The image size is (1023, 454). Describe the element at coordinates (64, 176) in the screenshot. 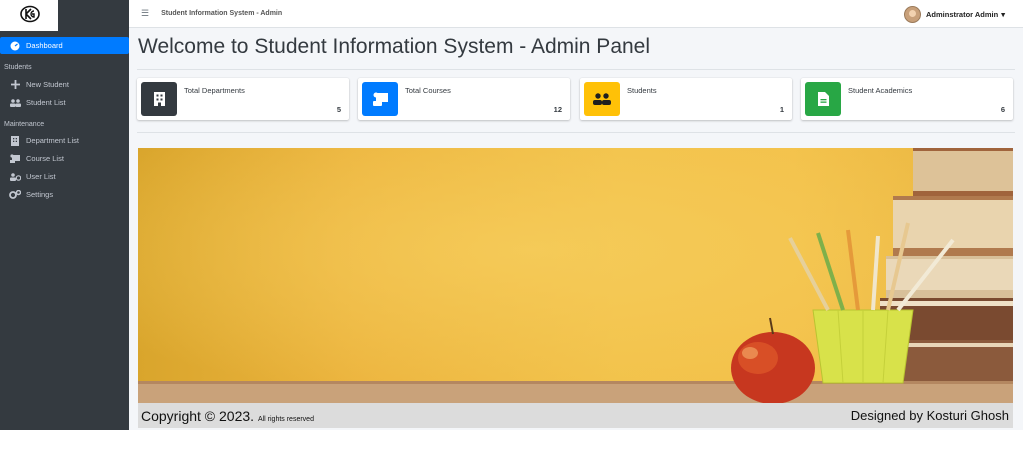

I see `sidebar-item-user-list: User List` at that location.